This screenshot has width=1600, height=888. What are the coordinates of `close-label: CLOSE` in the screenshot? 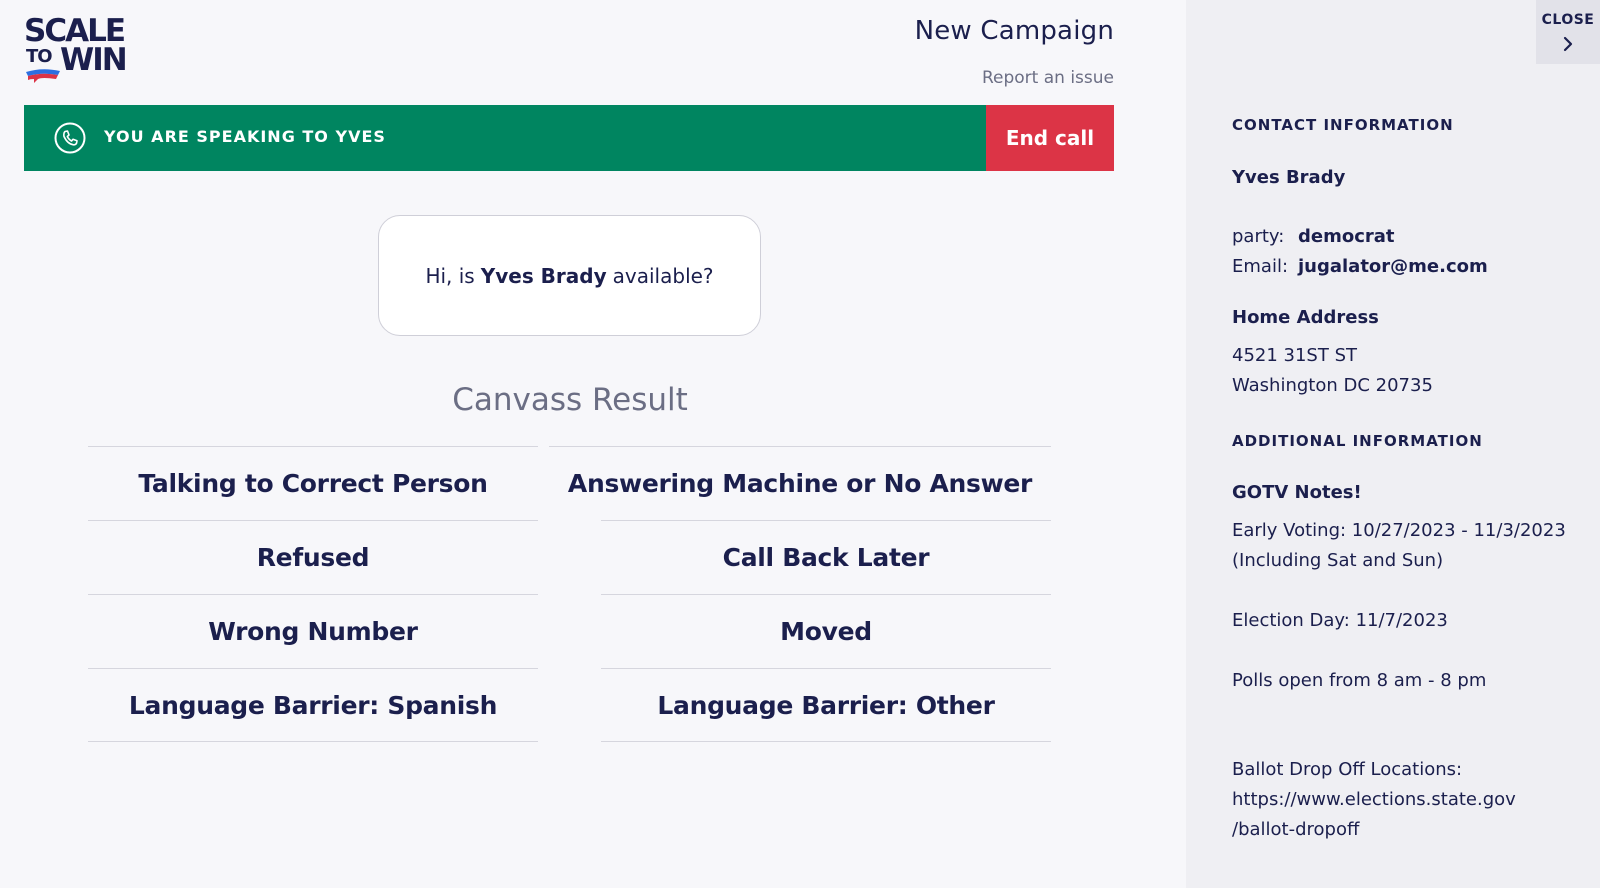 It's located at (1568, 20).